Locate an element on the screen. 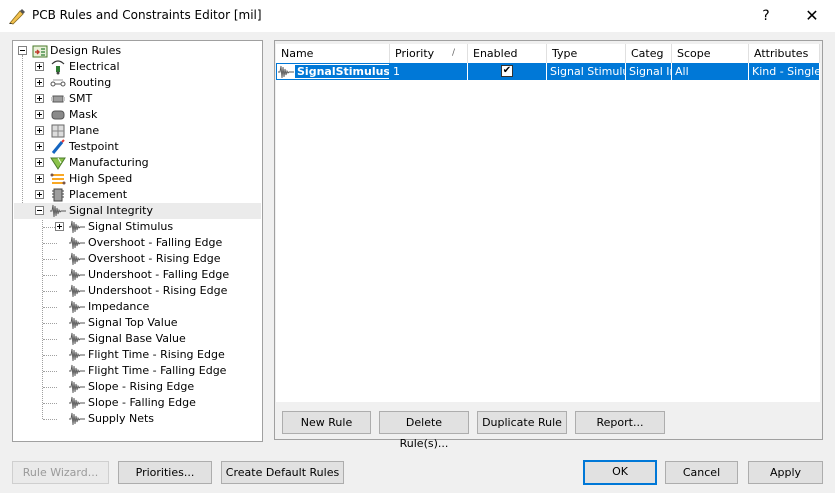  tree-item-signal-base-value: Signal Base Value is located at coordinates (136, 339).